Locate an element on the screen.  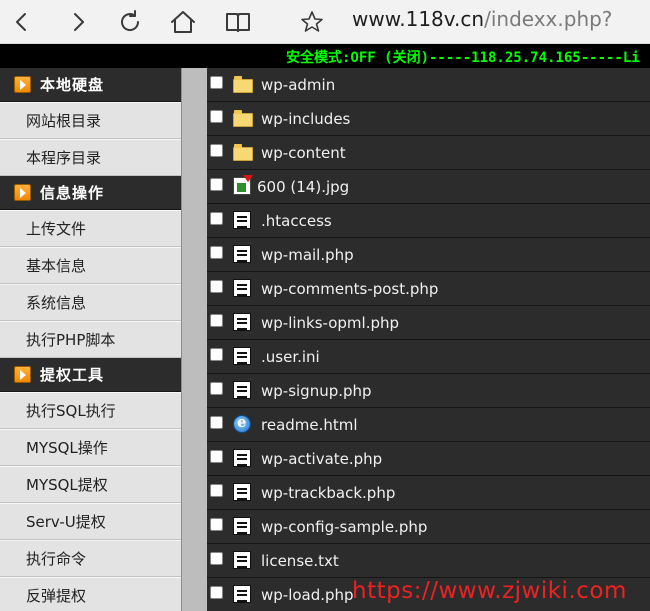
file-name-link: wp-comments-post.php is located at coordinates (349, 289).